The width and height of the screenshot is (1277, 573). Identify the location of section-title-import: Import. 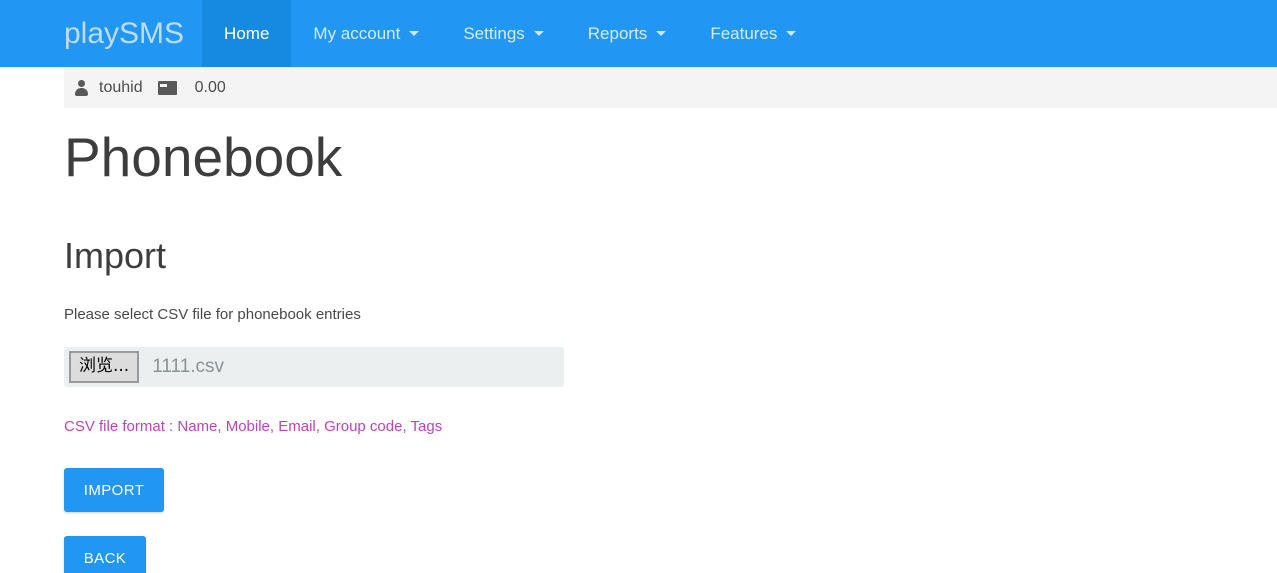
(115, 255).